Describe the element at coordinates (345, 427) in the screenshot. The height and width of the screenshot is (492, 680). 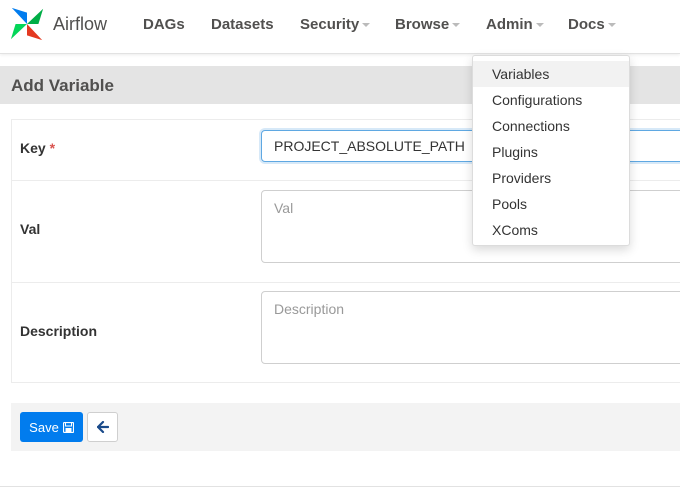
I see `form-actions: Save` at that location.